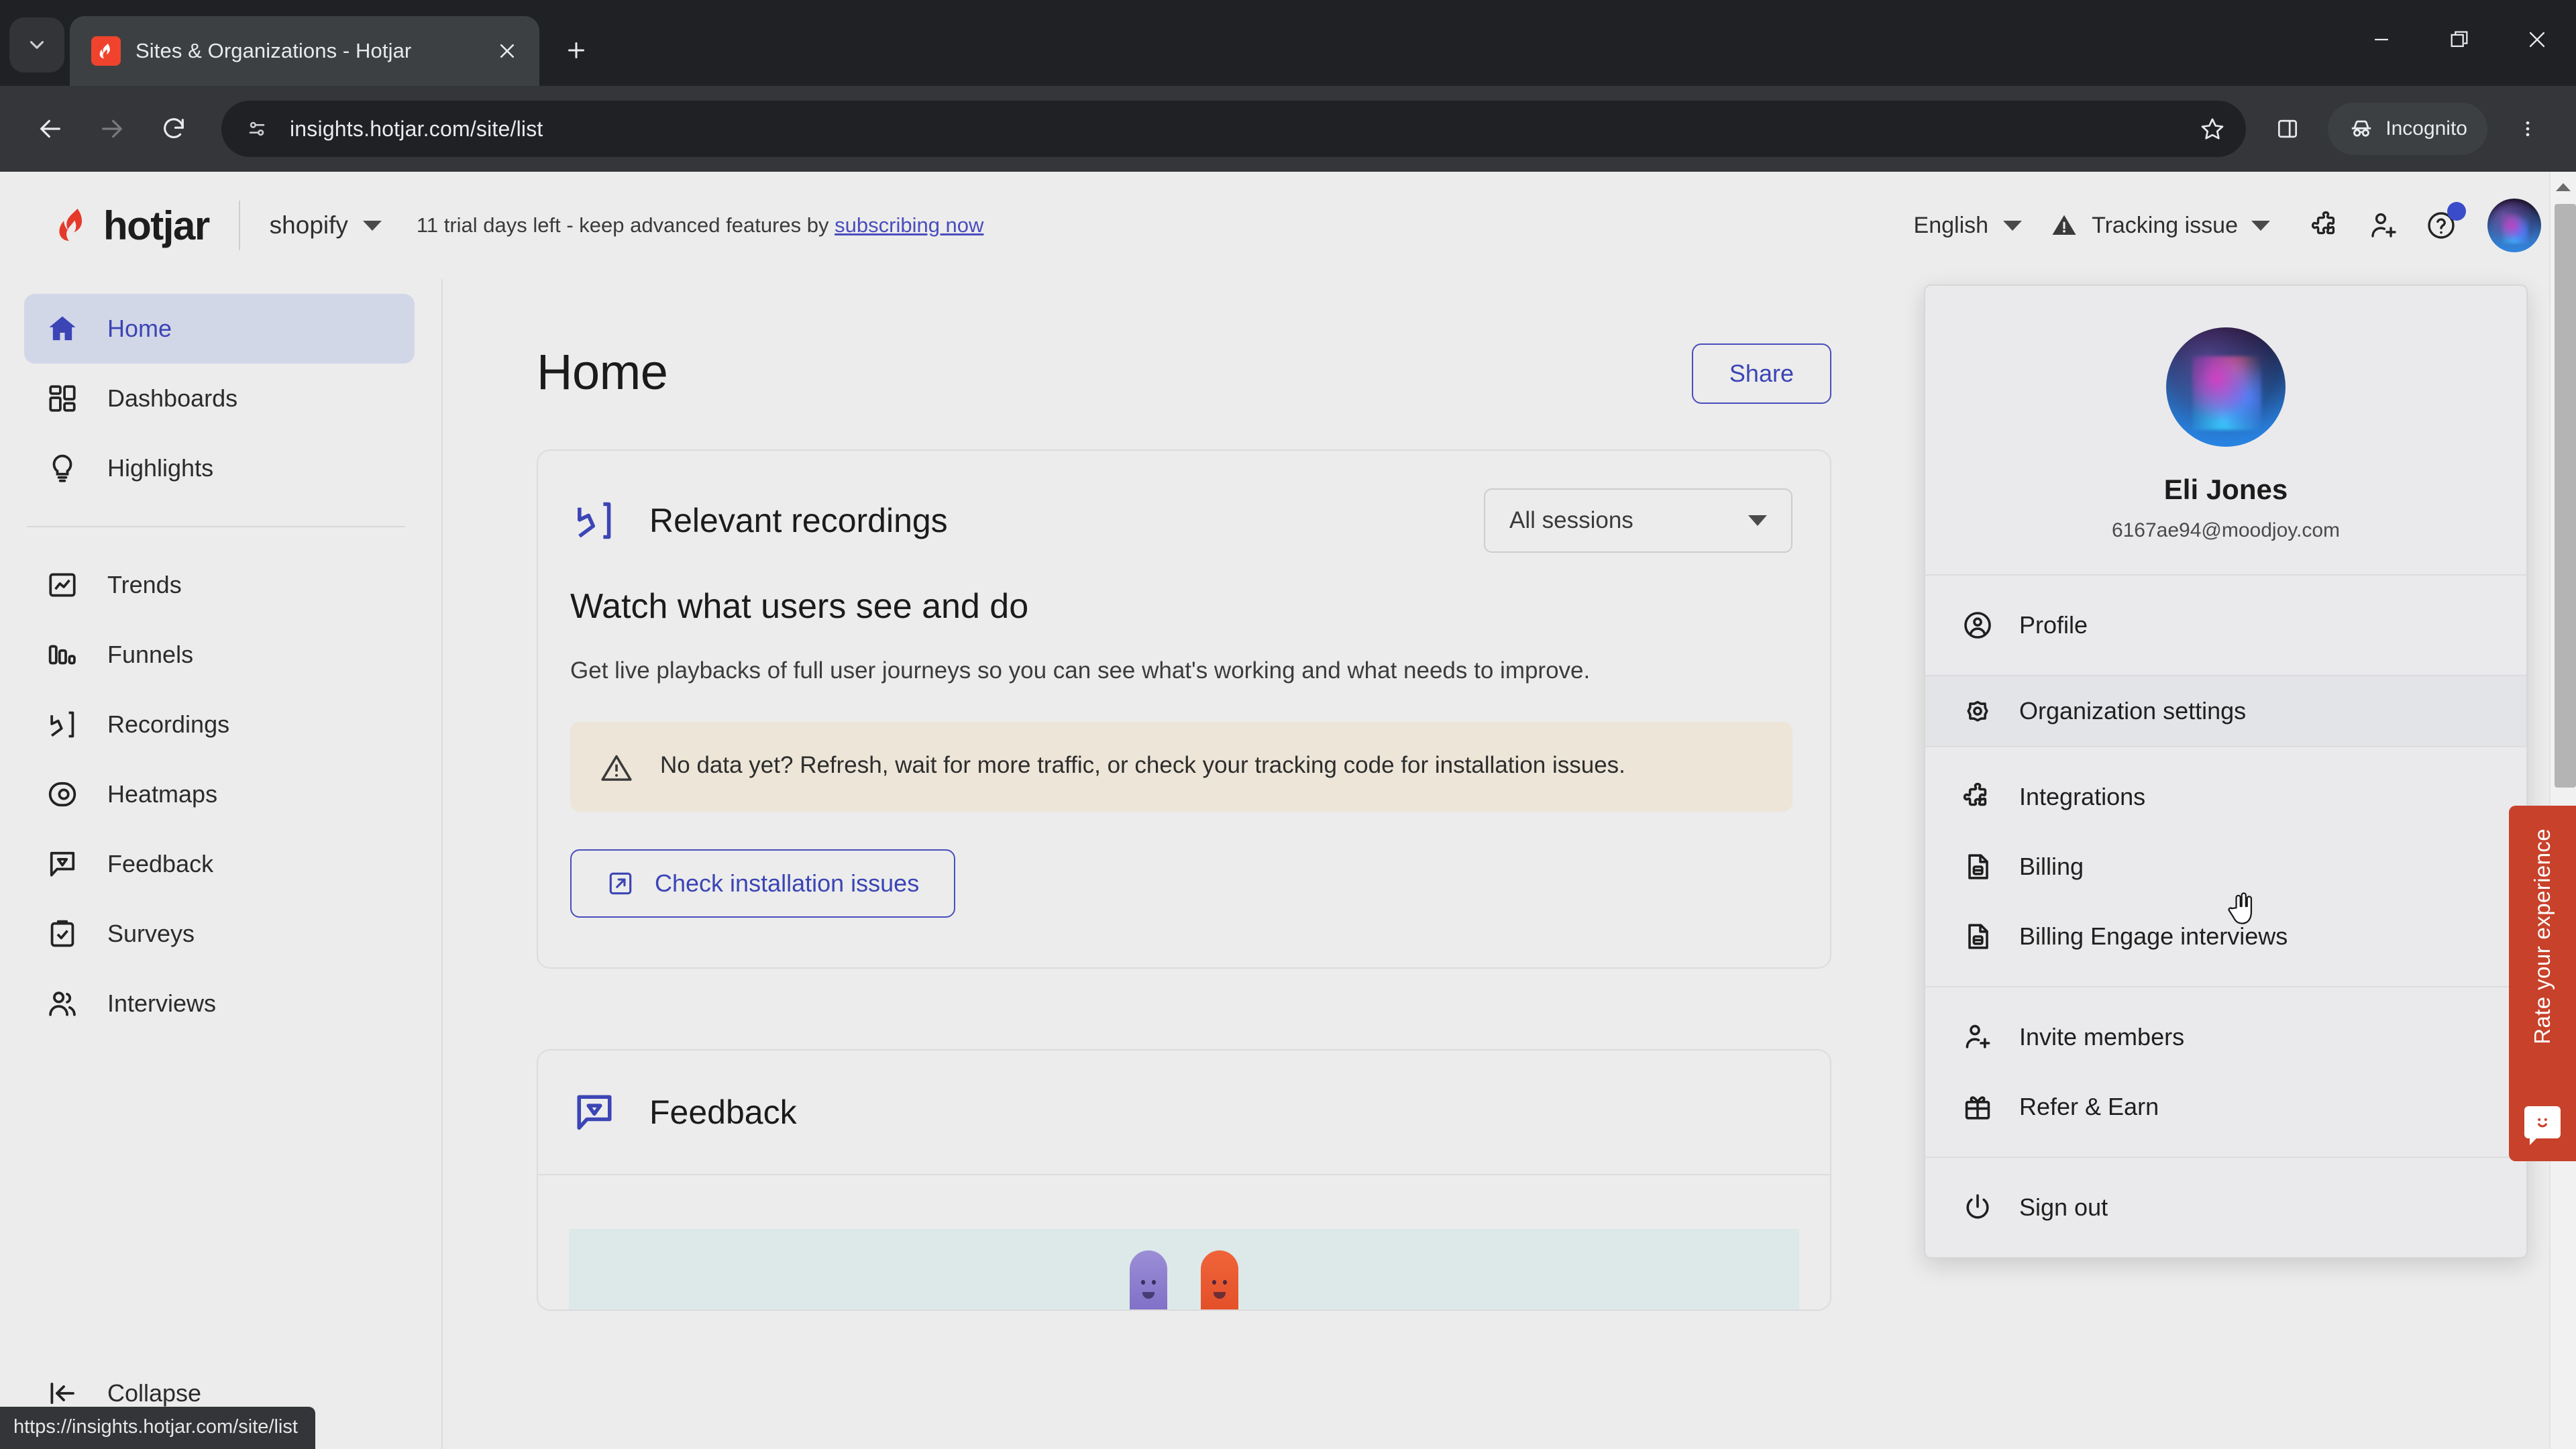 This screenshot has width=2576, height=1449. Describe the element at coordinates (1234, 129) in the screenshot. I see `address-bar: insights.hotjar.com/site/list` at that location.